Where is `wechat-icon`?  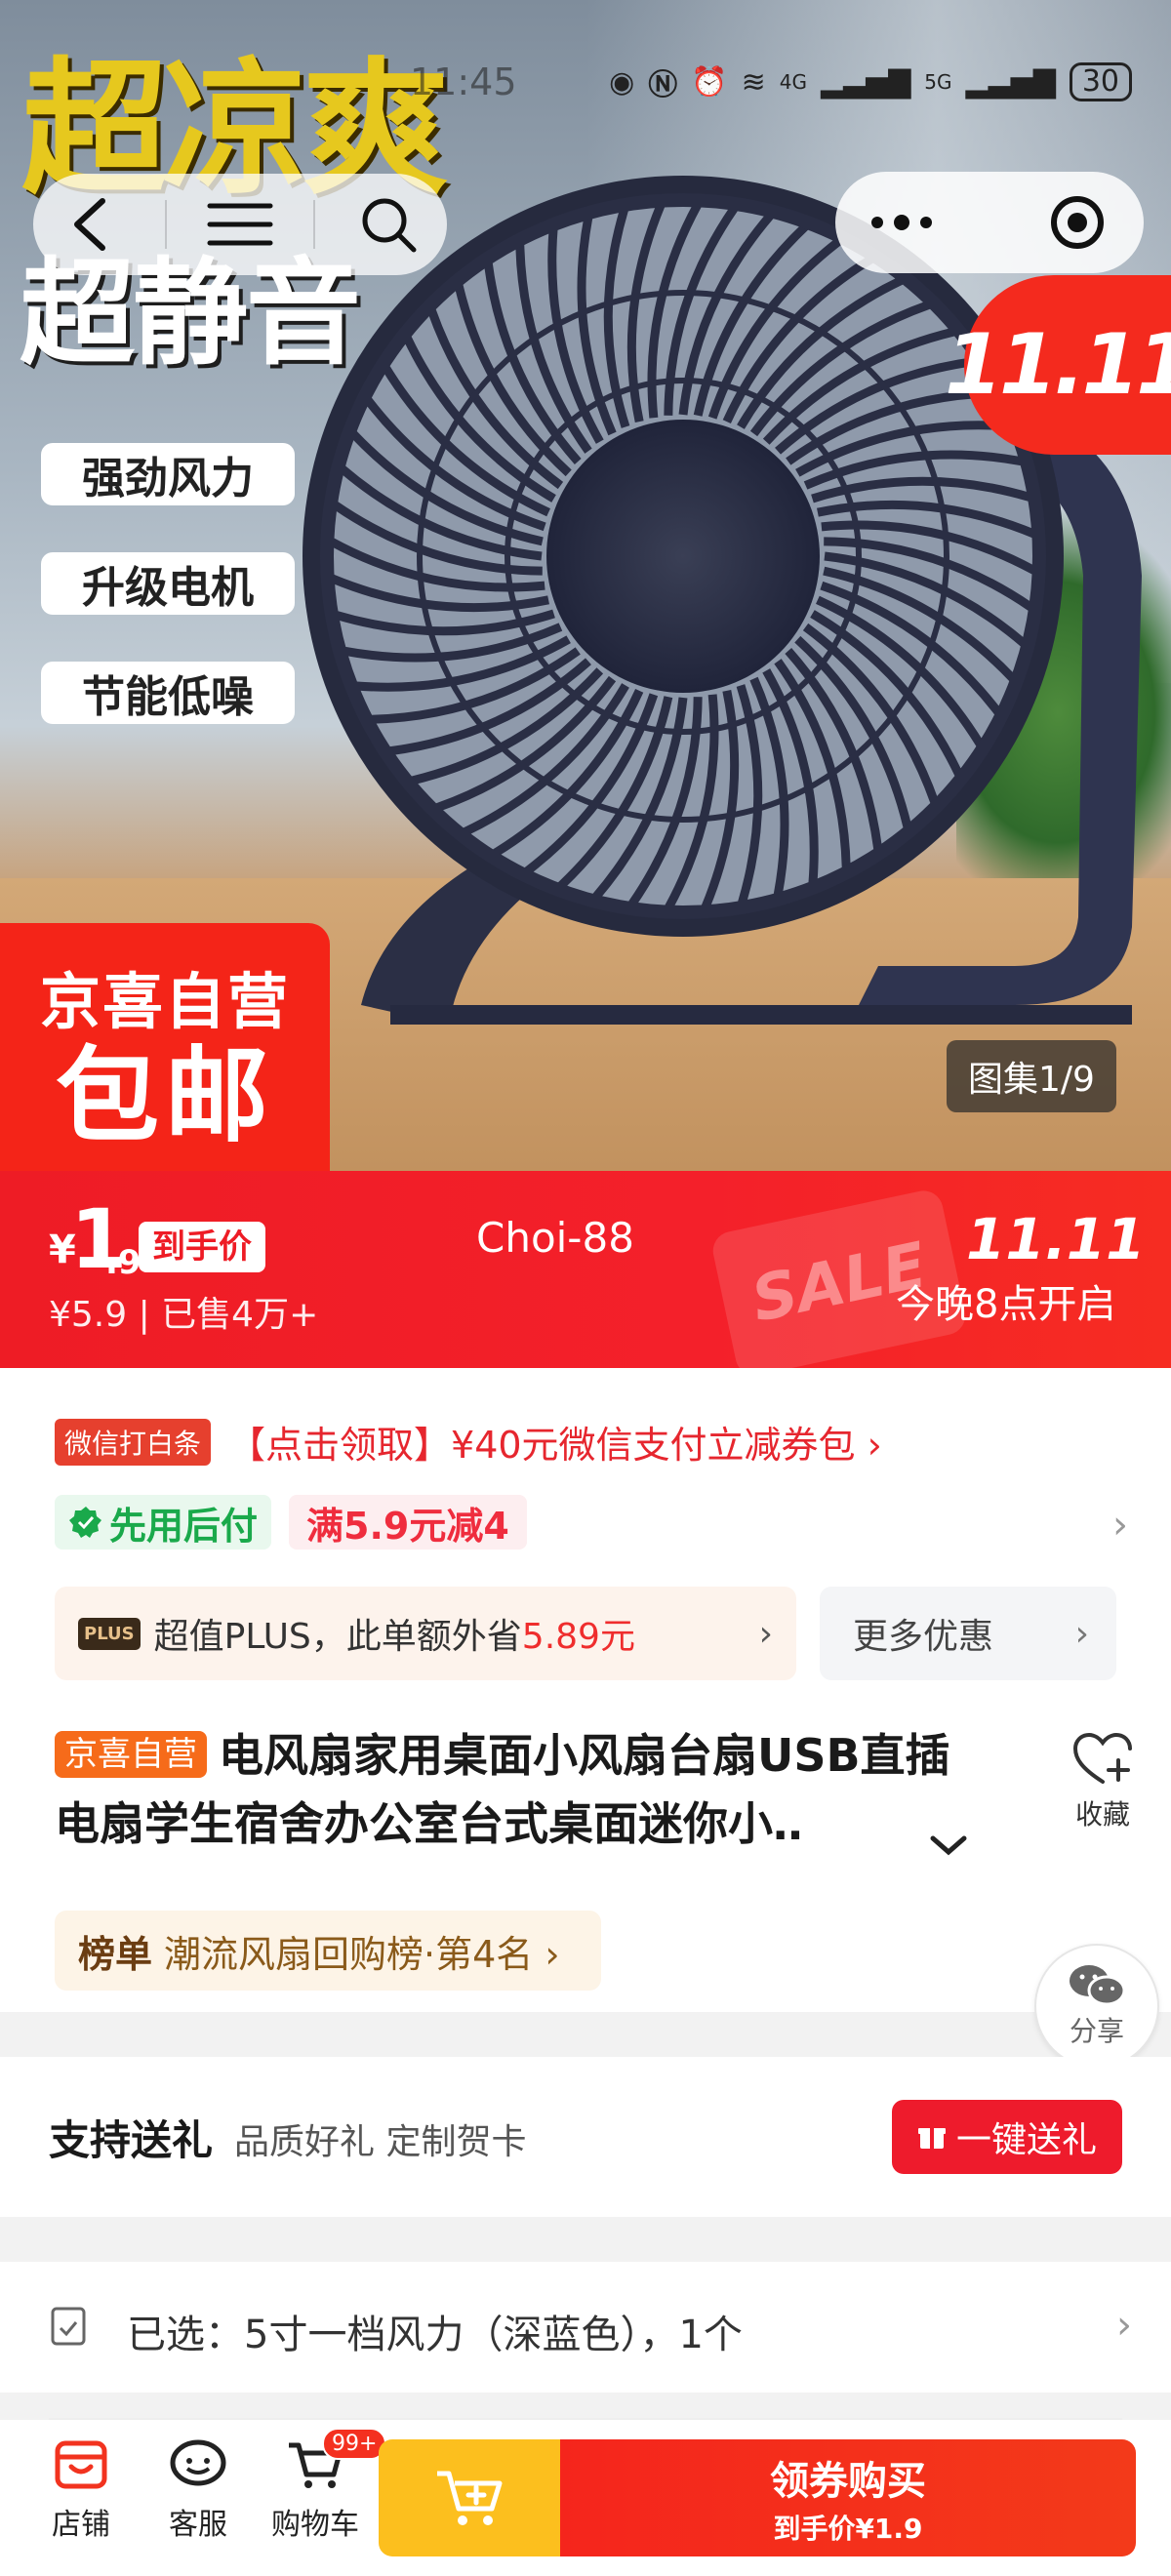 wechat-icon is located at coordinates (1098, 1985).